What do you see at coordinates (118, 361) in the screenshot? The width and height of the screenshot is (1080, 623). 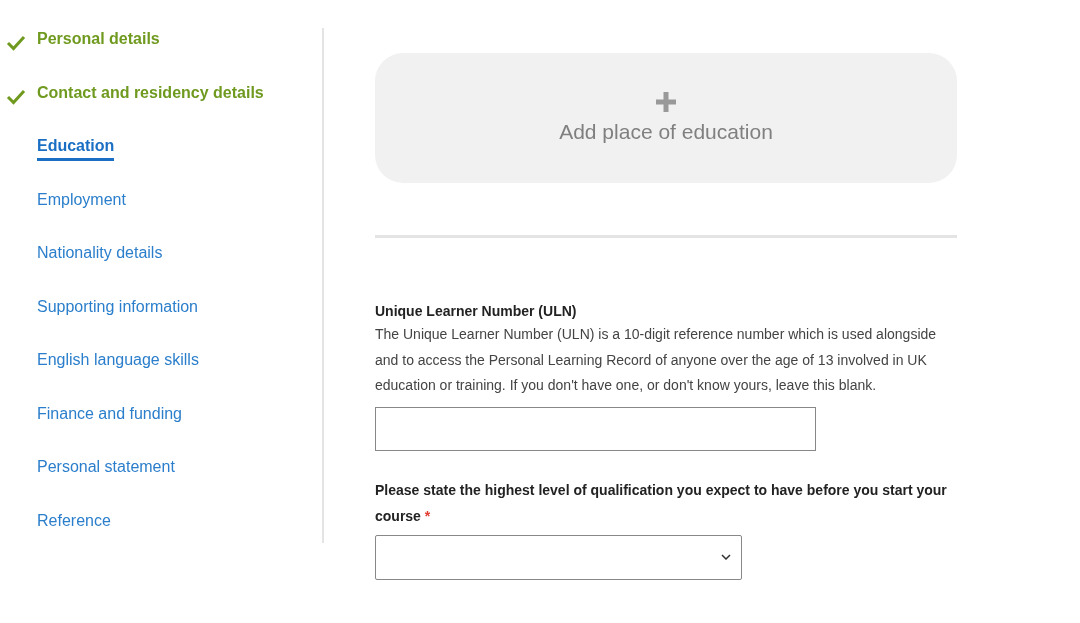 I see `sidebar-link: English language skills` at bounding box center [118, 361].